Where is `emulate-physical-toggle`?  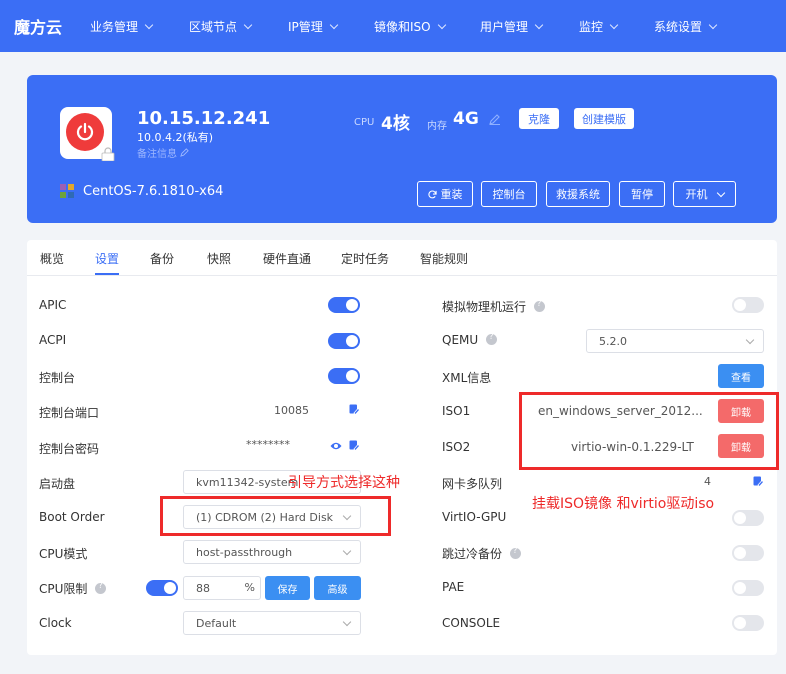
emulate-physical-toggle is located at coordinates (748, 305).